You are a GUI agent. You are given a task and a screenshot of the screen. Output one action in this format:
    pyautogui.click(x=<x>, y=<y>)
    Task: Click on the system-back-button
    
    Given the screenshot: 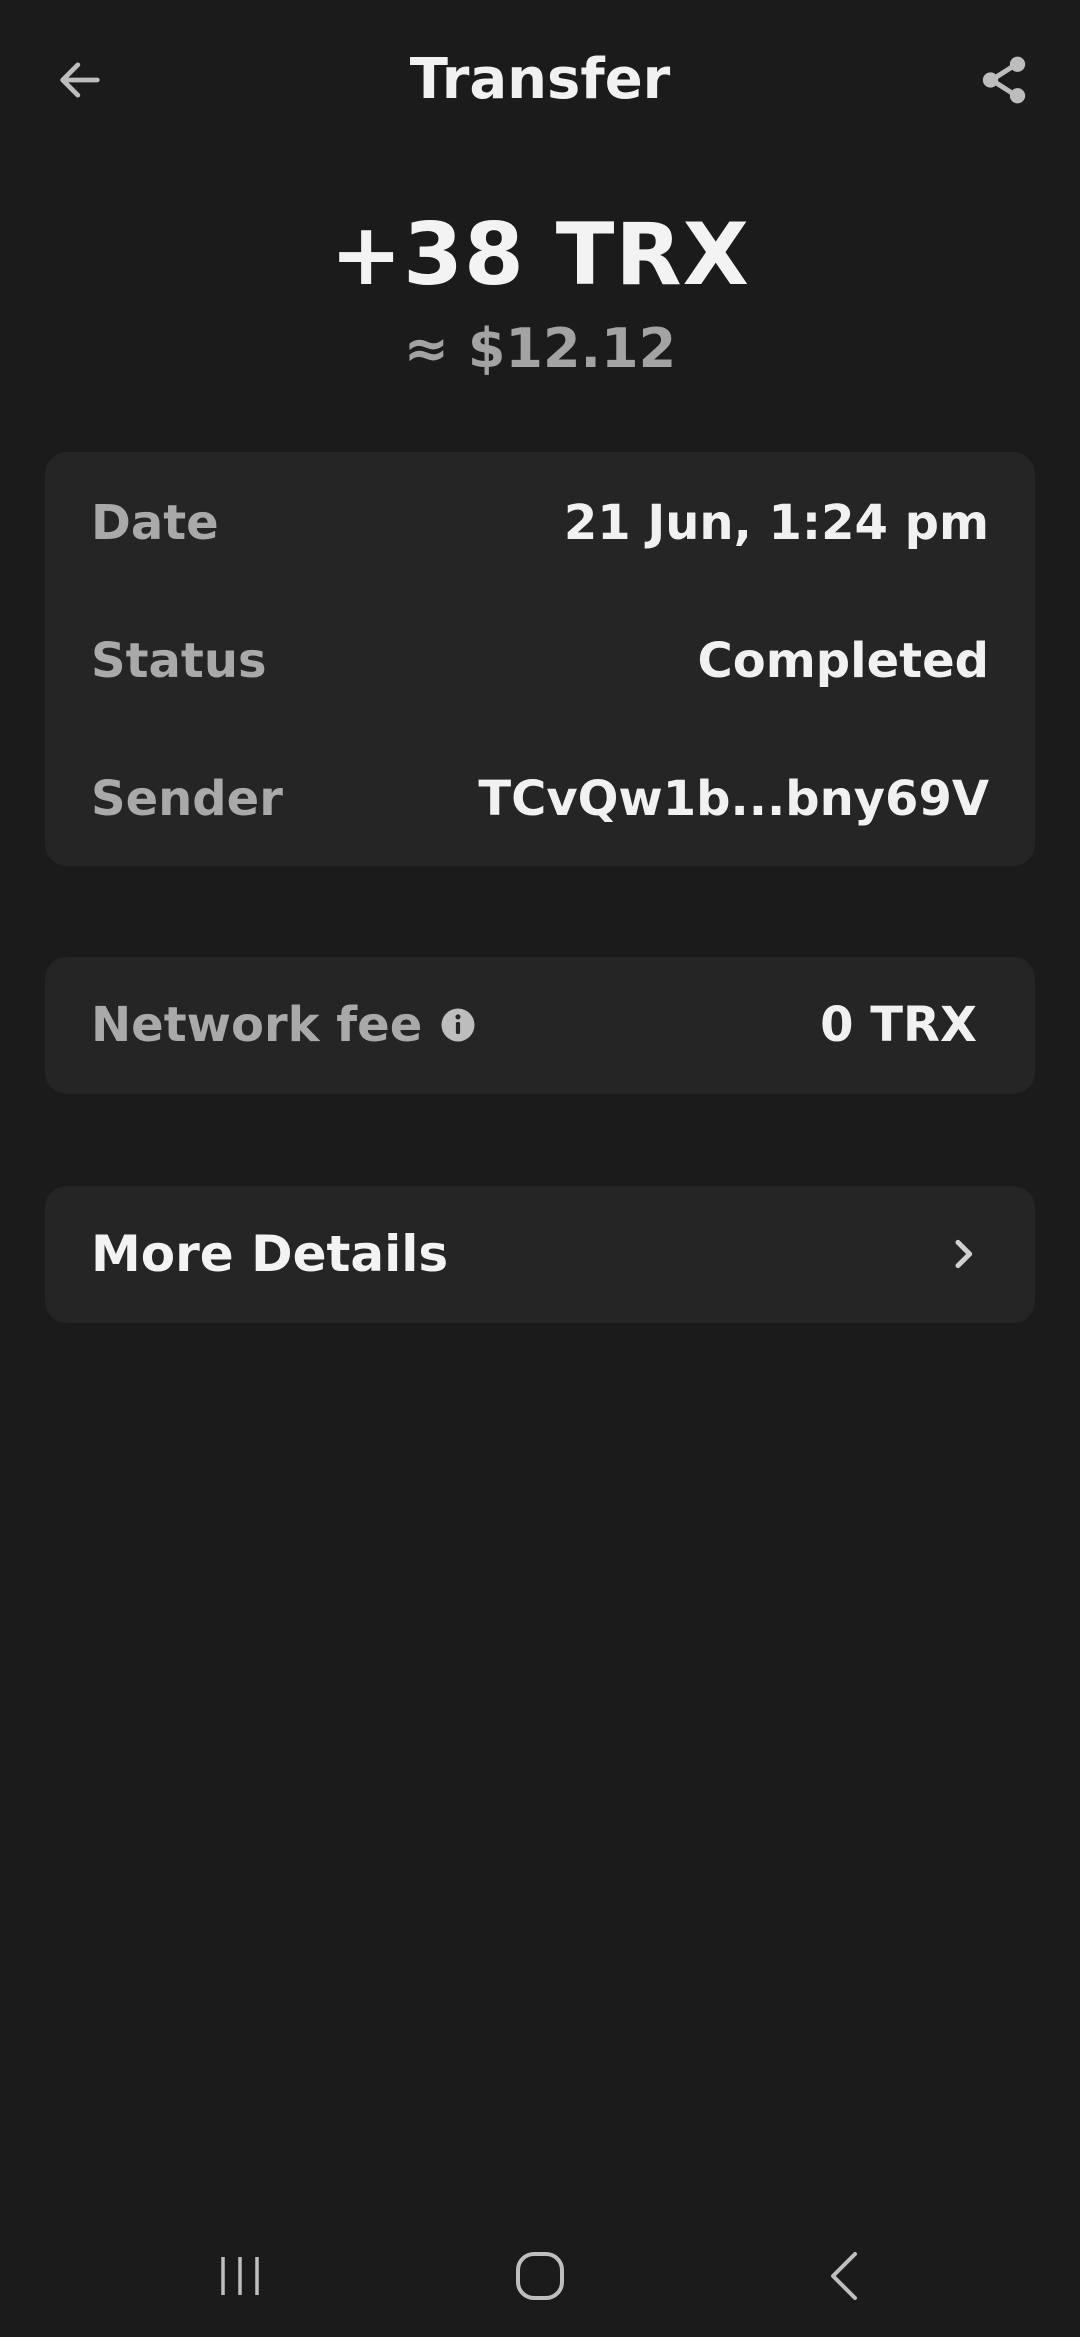 What is the action you would take?
    pyautogui.click(x=845, y=2276)
    